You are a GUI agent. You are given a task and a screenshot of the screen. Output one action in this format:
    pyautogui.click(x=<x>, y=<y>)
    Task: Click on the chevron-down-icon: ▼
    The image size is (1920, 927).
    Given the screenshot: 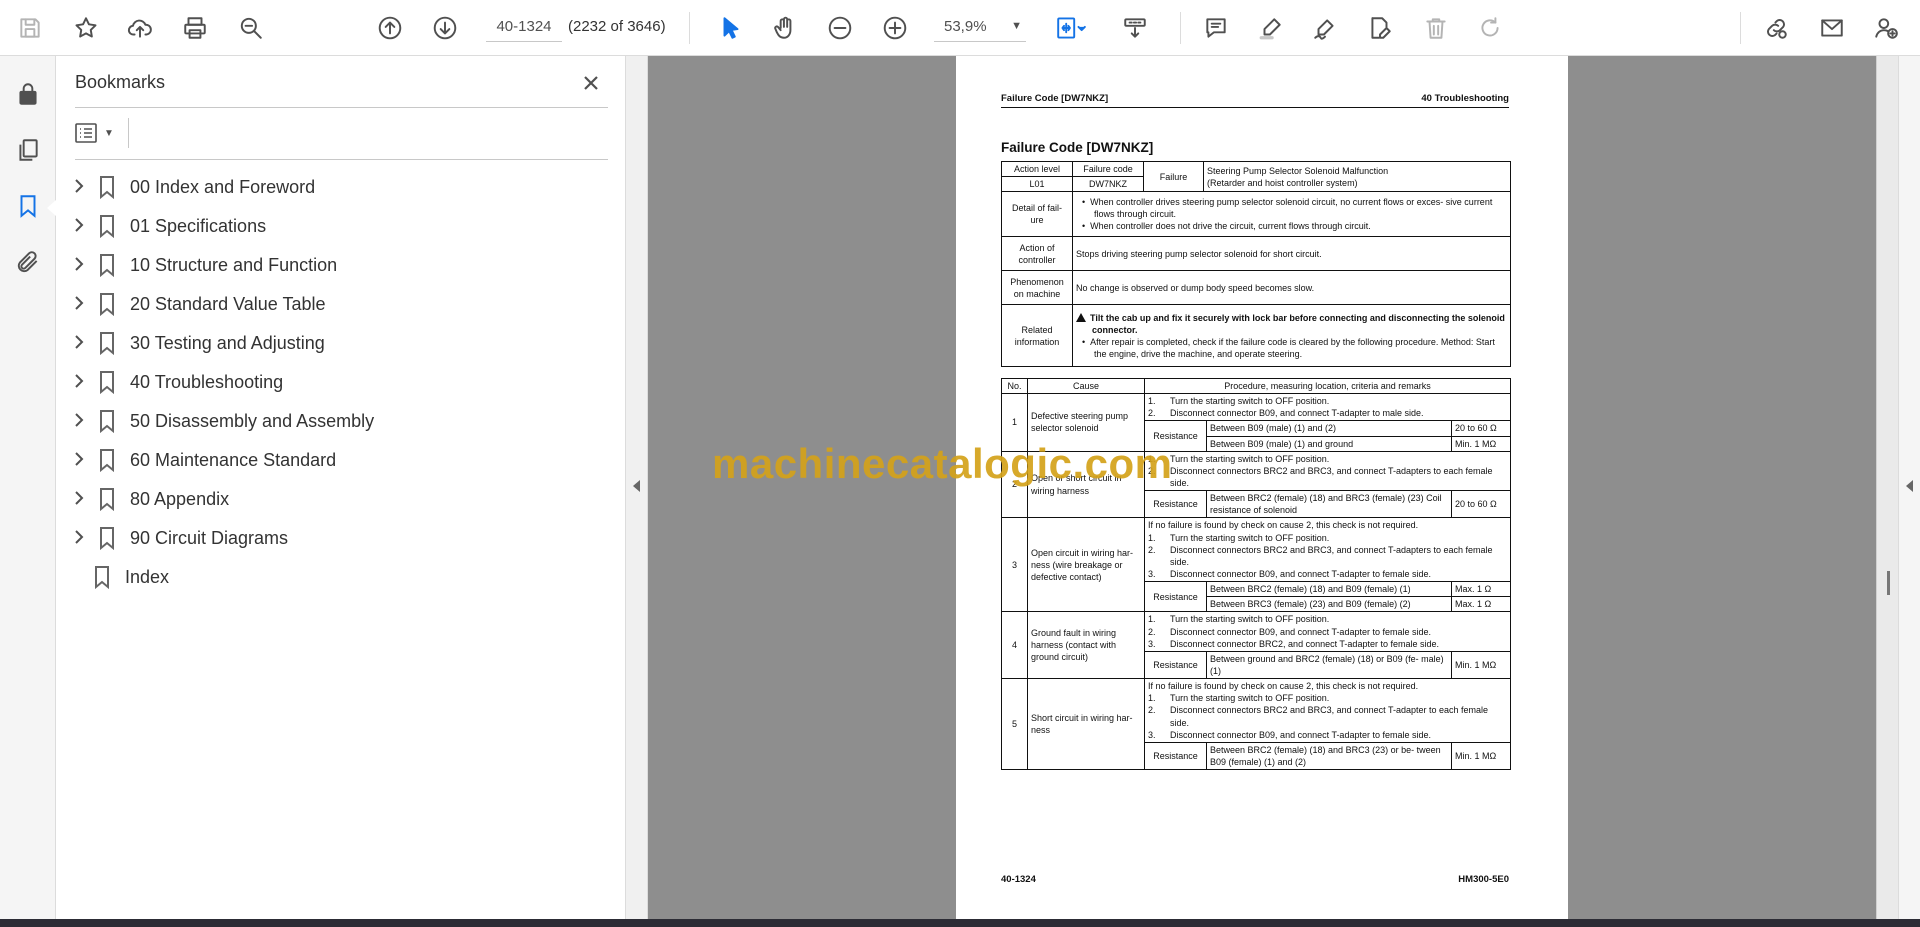 What is the action you would take?
    pyautogui.click(x=109, y=133)
    